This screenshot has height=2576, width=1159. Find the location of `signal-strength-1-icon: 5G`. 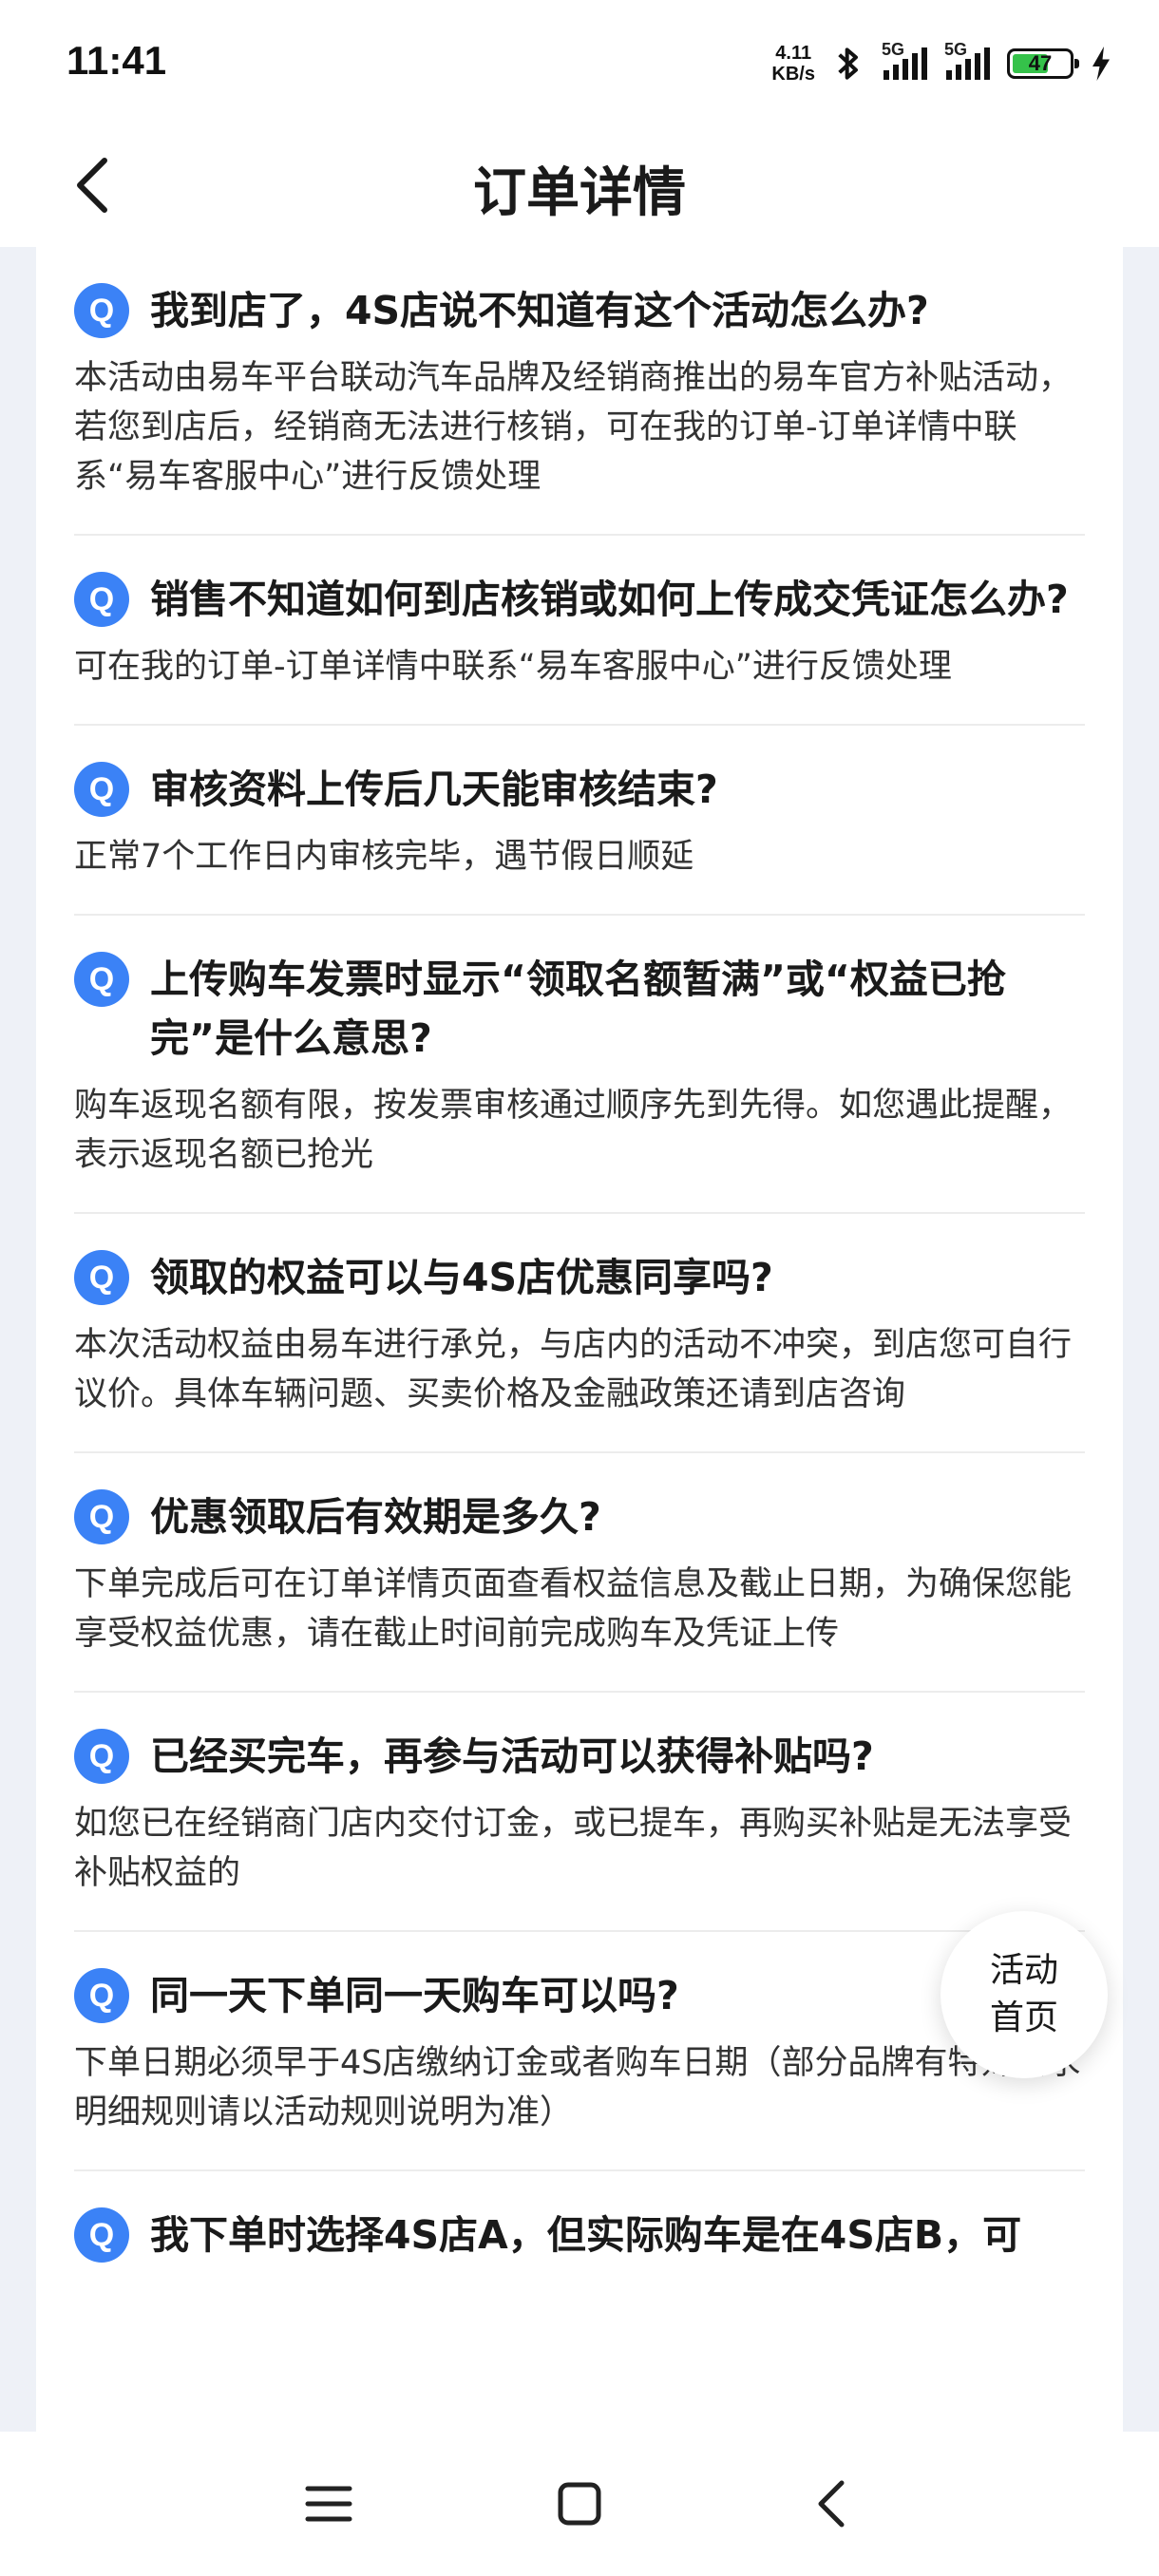

signal-strength-1-icon: 5G is located at coordinates (904, 60).